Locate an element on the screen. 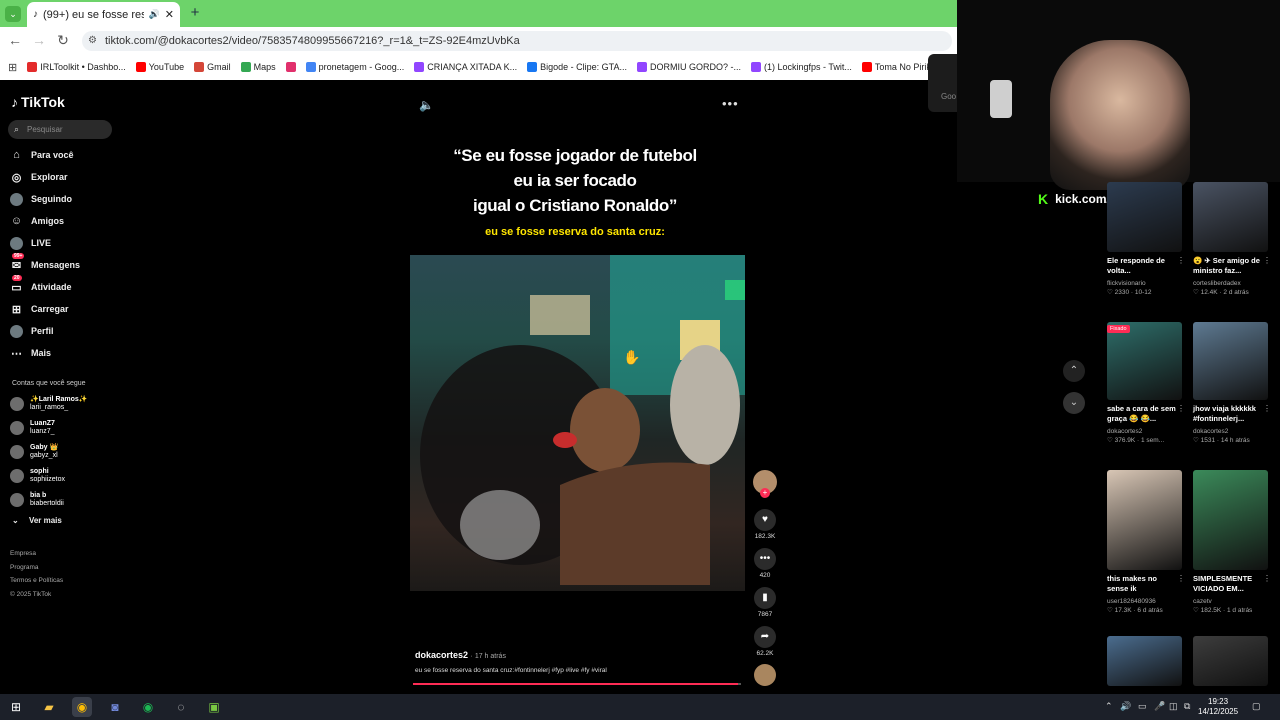  sidebar-item-live: ● LIVE is located at coordinates (65, 243).